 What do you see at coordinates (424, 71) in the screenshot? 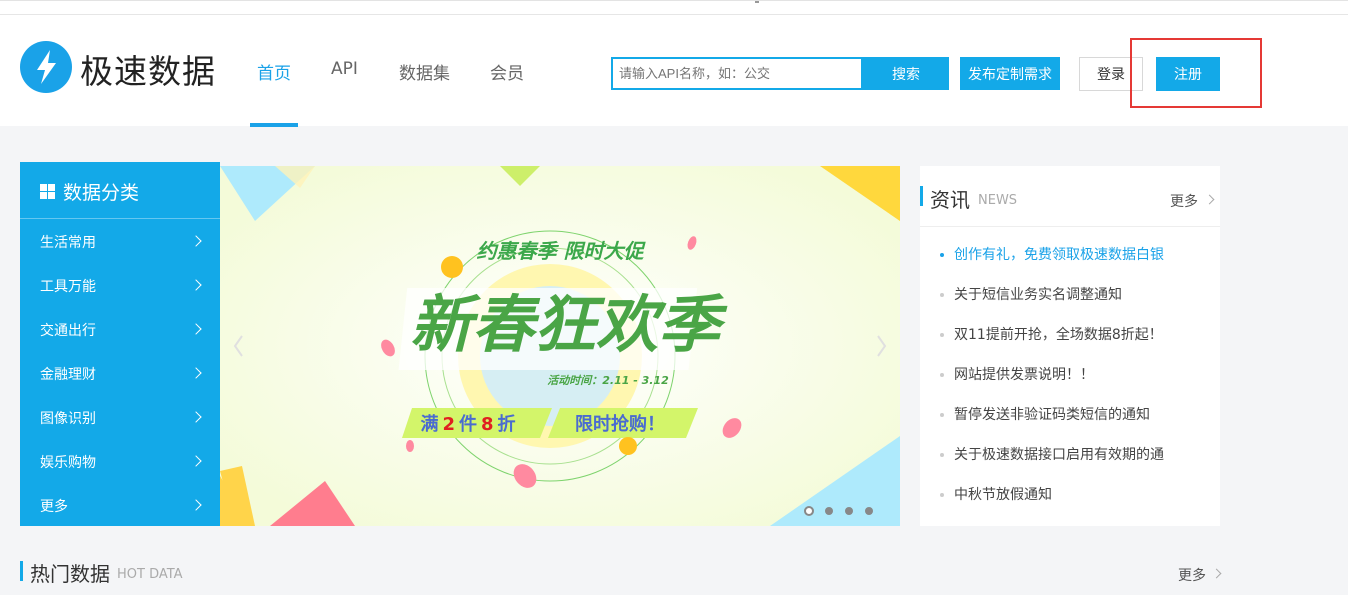
I see `nav-datasets: 数据集` at bounding box center [424, 71].